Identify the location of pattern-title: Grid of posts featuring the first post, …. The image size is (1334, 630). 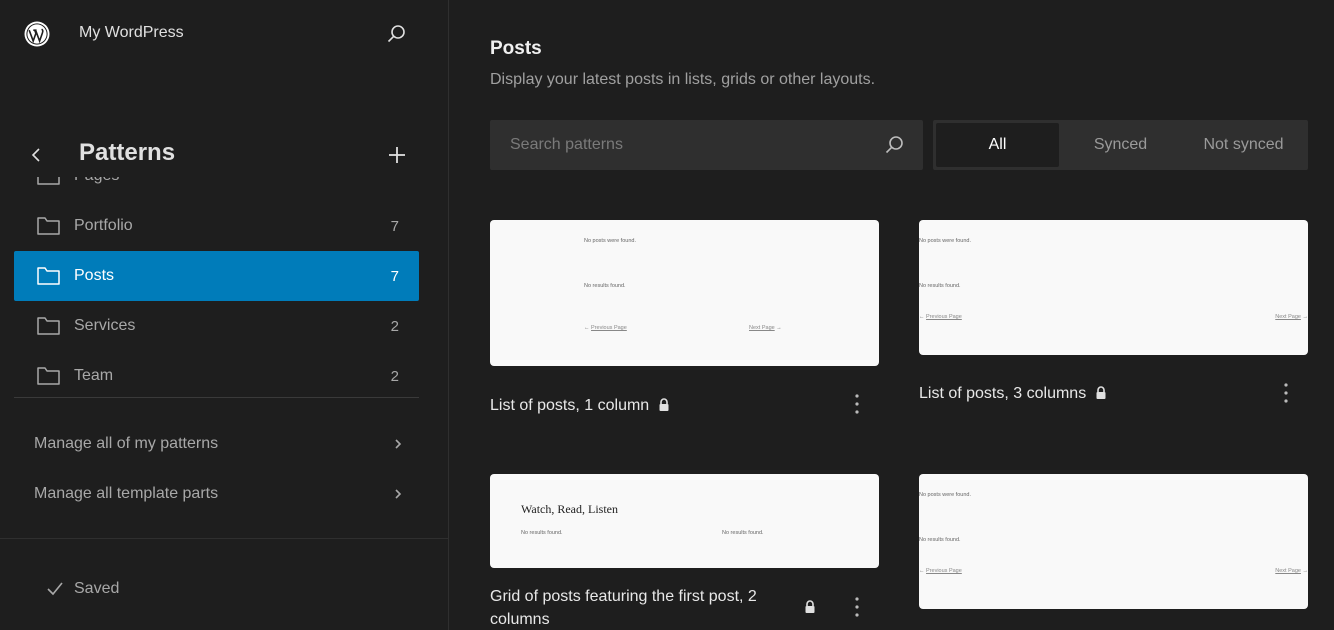
(635, 607).